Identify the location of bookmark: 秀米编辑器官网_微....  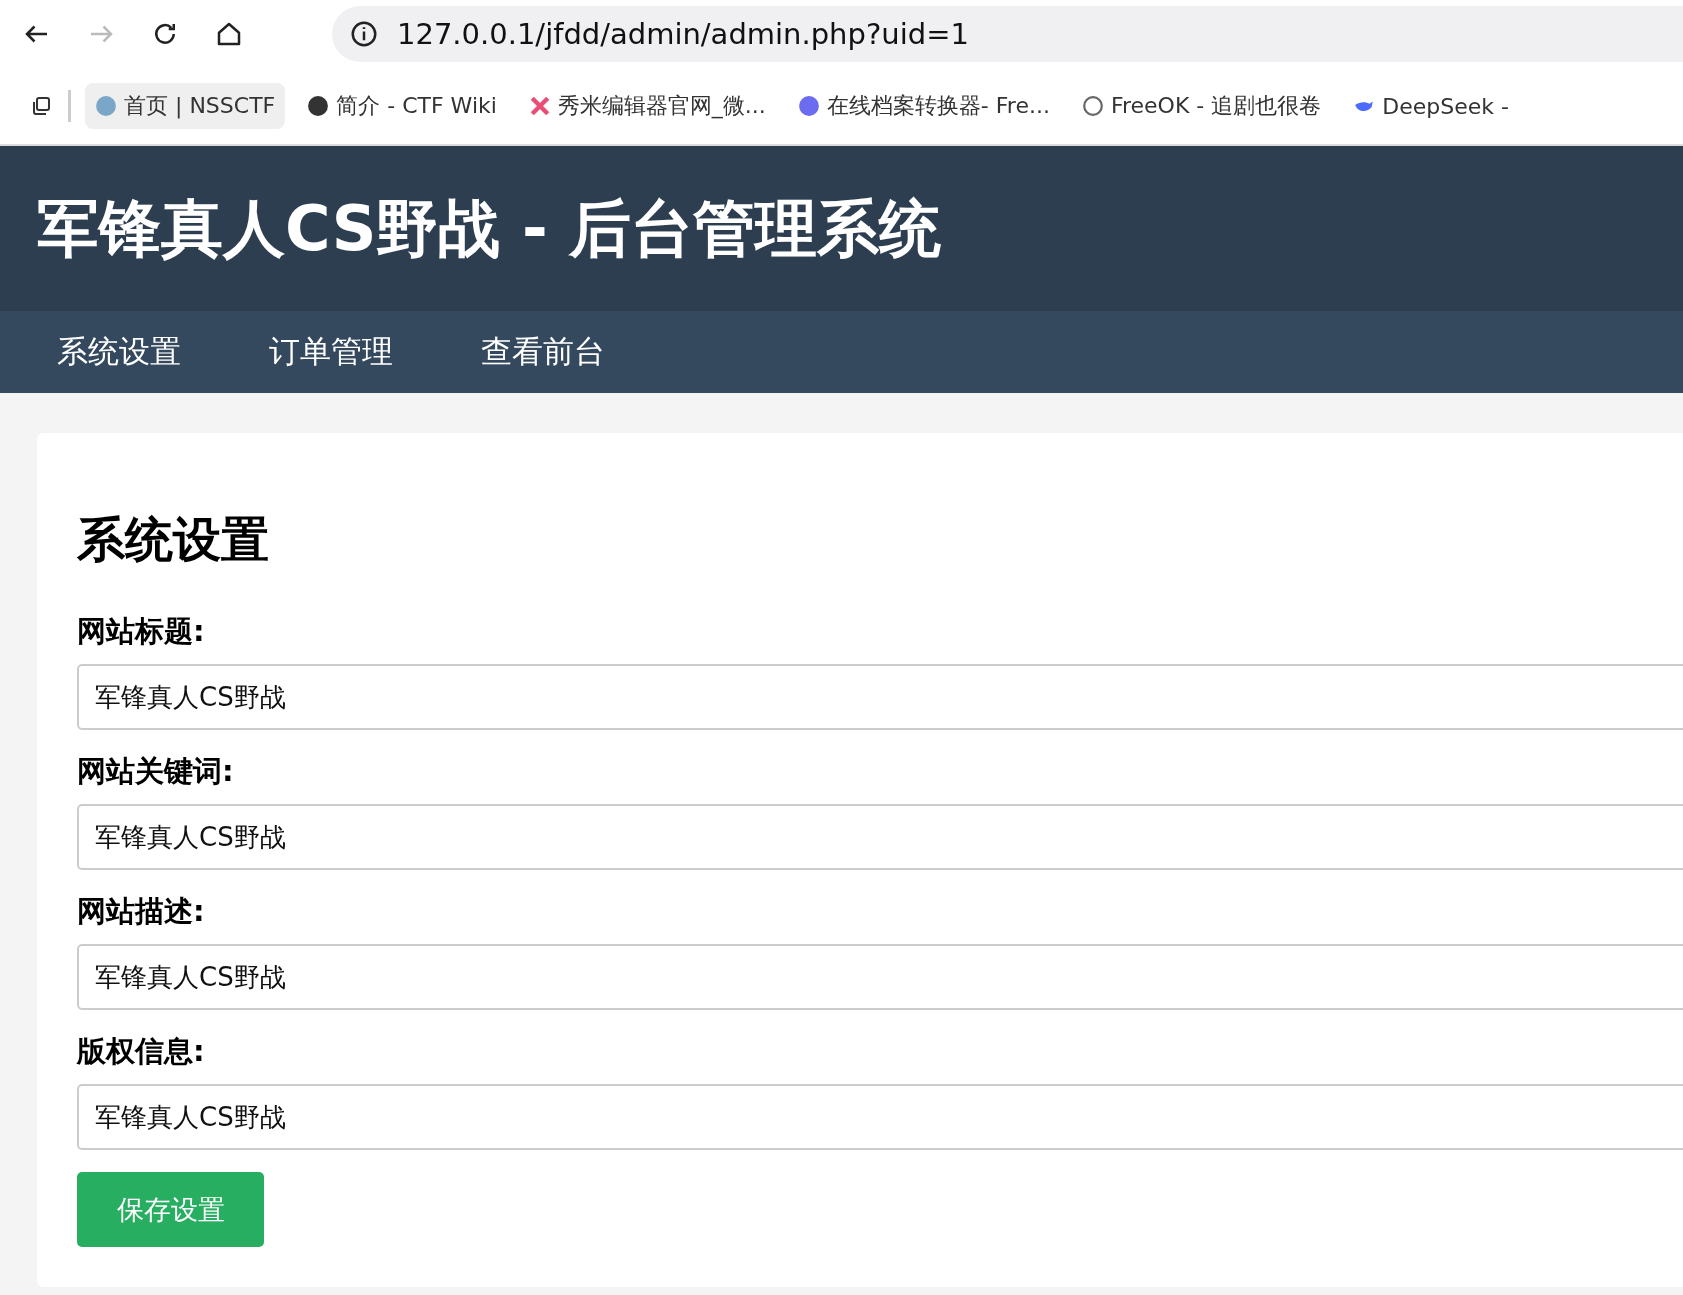
(647, 106).